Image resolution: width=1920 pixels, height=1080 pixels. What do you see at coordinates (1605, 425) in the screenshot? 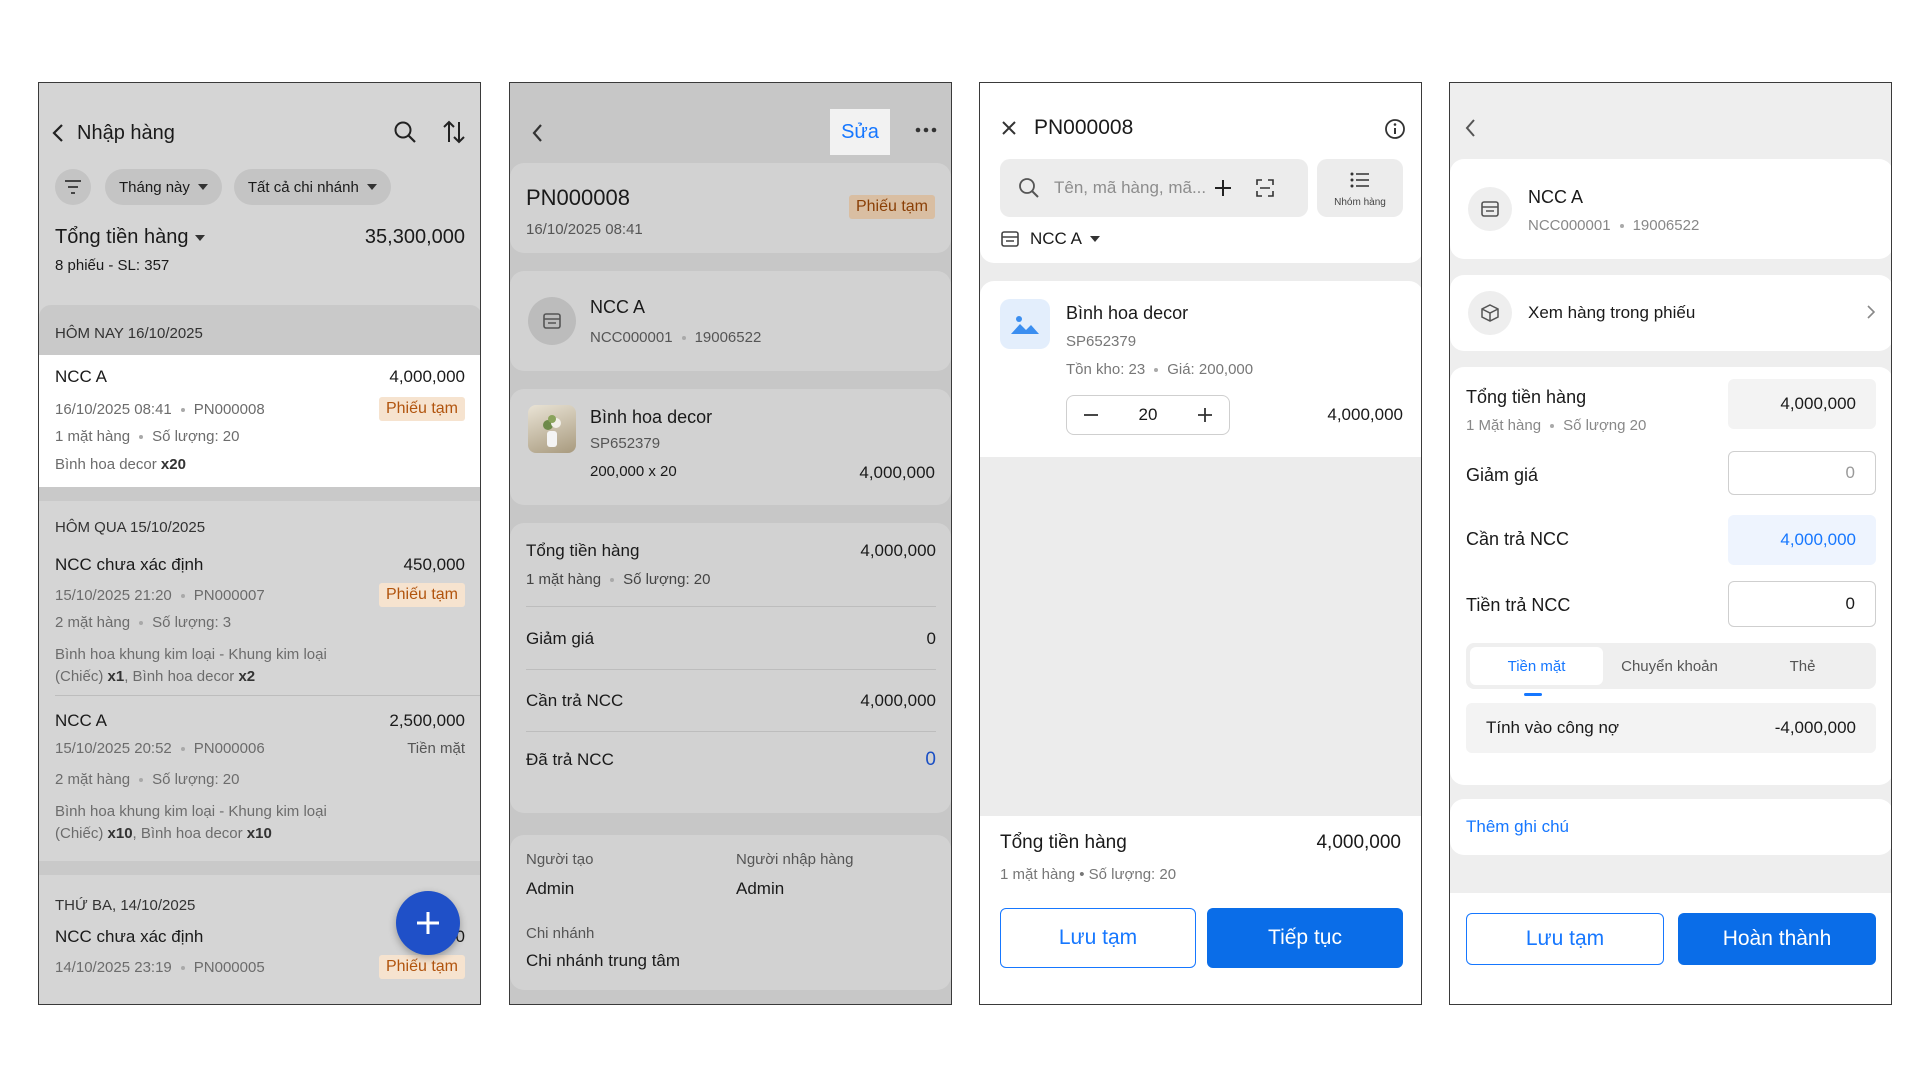
I see `total-qty: Số lượng 20` at bounding box center [1605, 425].